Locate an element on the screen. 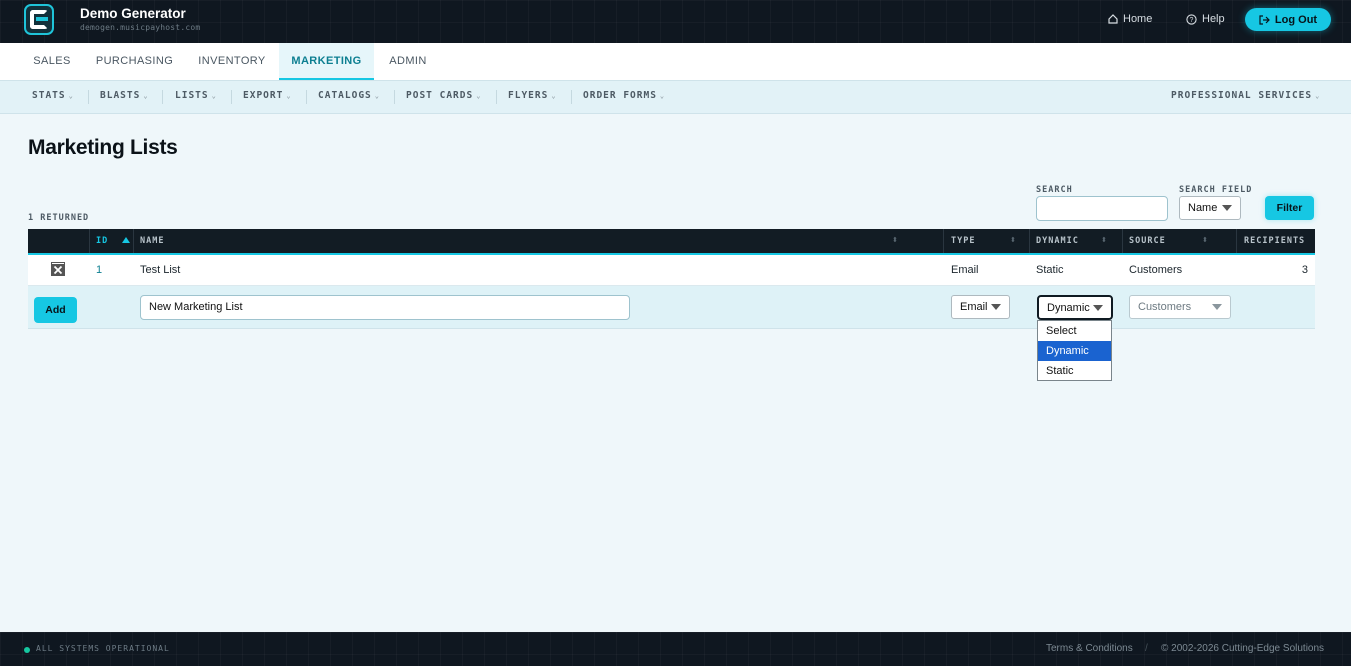 Image resolution: width=1351 pixels, height=666 pixels. subnav-order-forms-label: ORDER FORMS is located at coordinates (620, 95).